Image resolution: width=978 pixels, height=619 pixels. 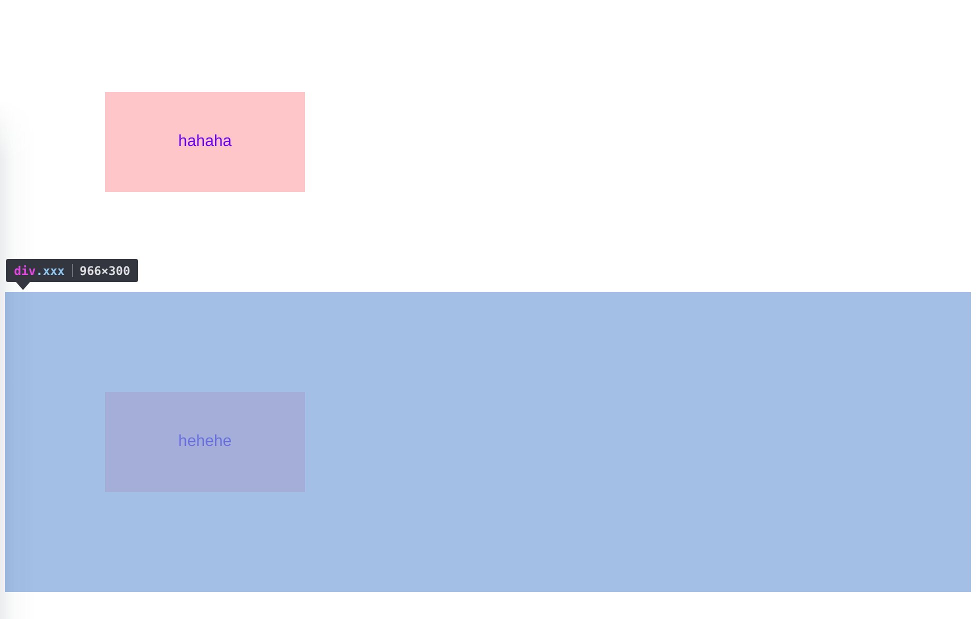 I want to click on size-label: 966×300, so click(x=105, y=271).